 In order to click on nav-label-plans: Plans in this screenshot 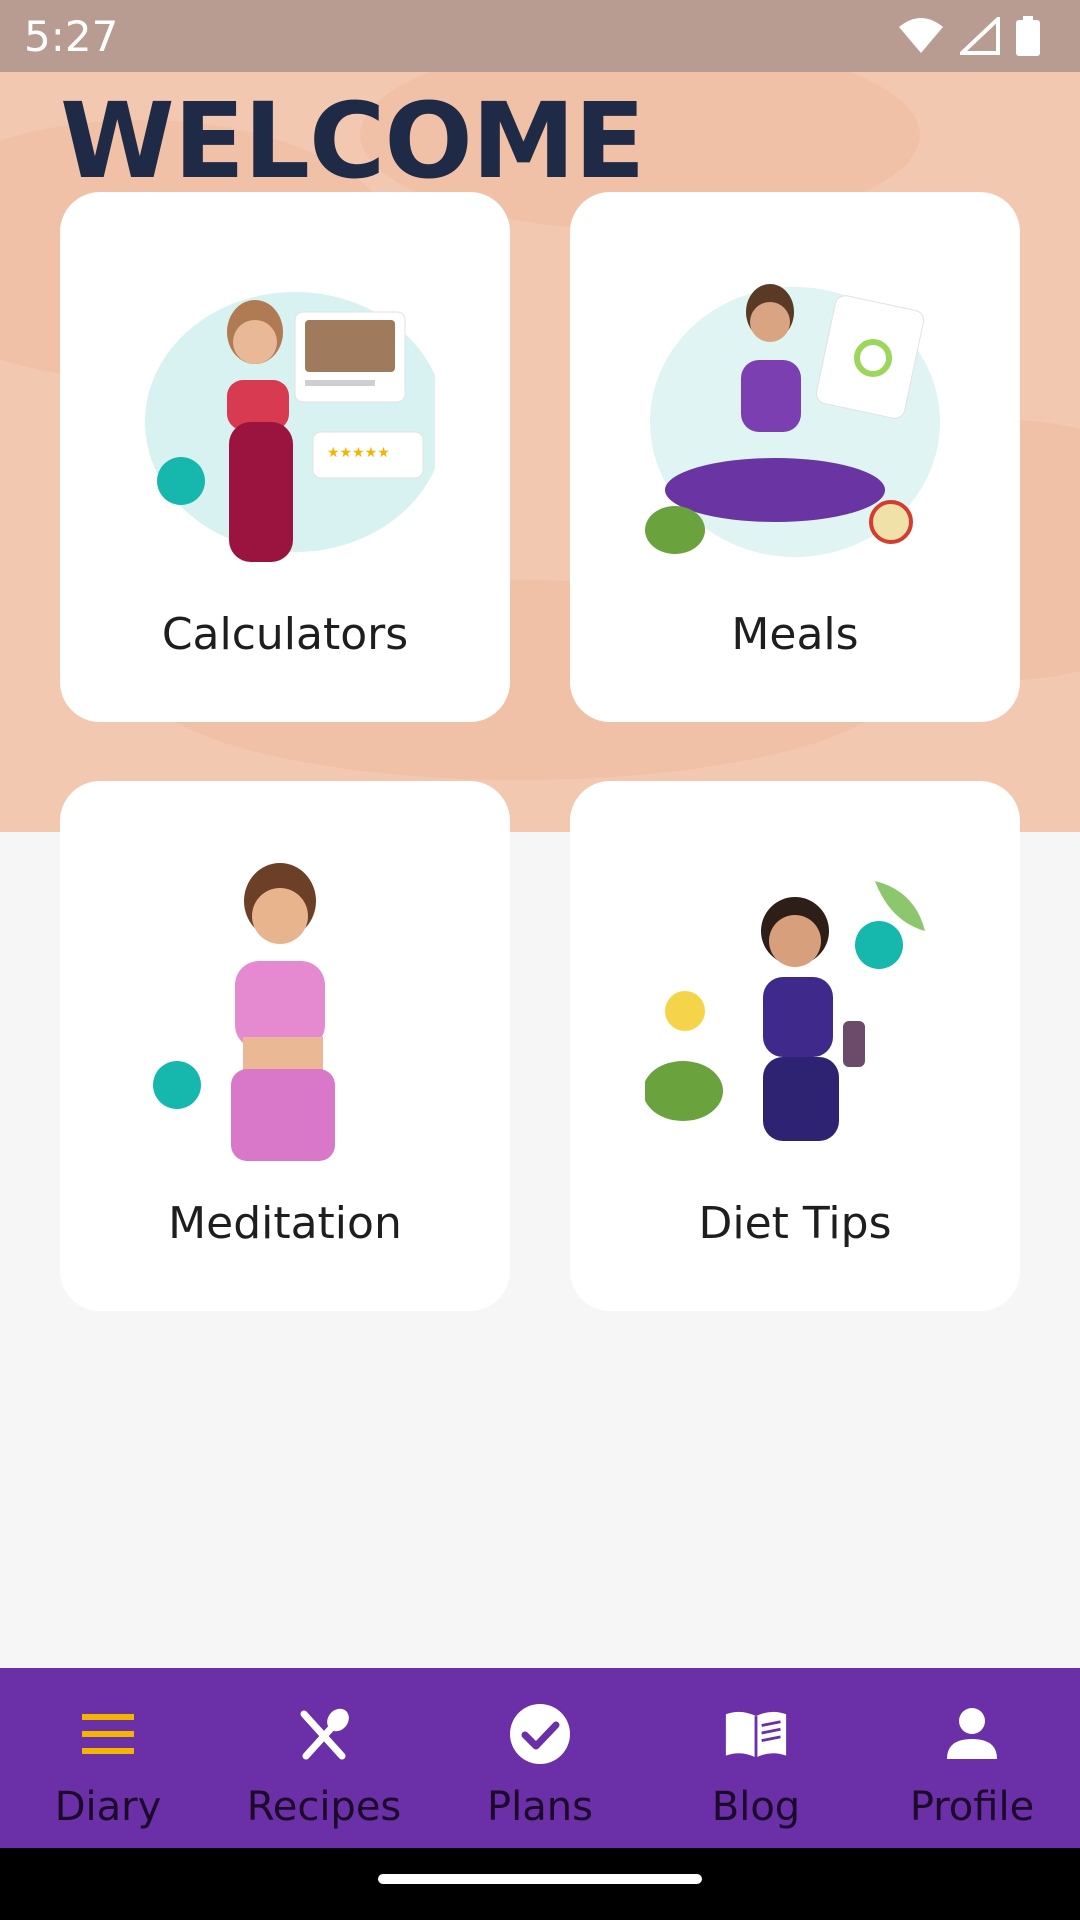, I will do `click(540, 1807)`.